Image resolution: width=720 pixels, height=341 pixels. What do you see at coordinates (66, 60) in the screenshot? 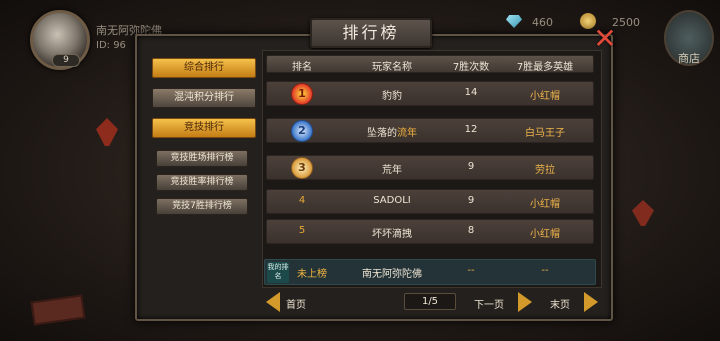
I see `player-level-badge: 9` at bounding box center [66, 60].